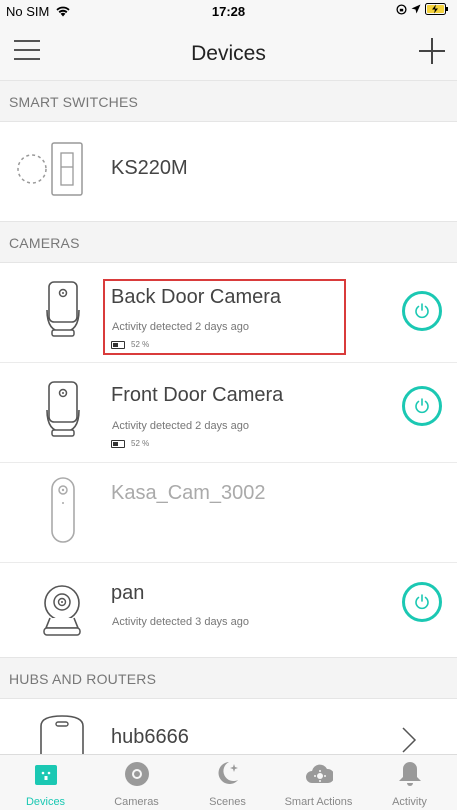 Image resolution: width=457 pixels, height=810 pixels. Describe the element at coordinates (118, 443) in the screenshot. I see `battery-icon` at that location.